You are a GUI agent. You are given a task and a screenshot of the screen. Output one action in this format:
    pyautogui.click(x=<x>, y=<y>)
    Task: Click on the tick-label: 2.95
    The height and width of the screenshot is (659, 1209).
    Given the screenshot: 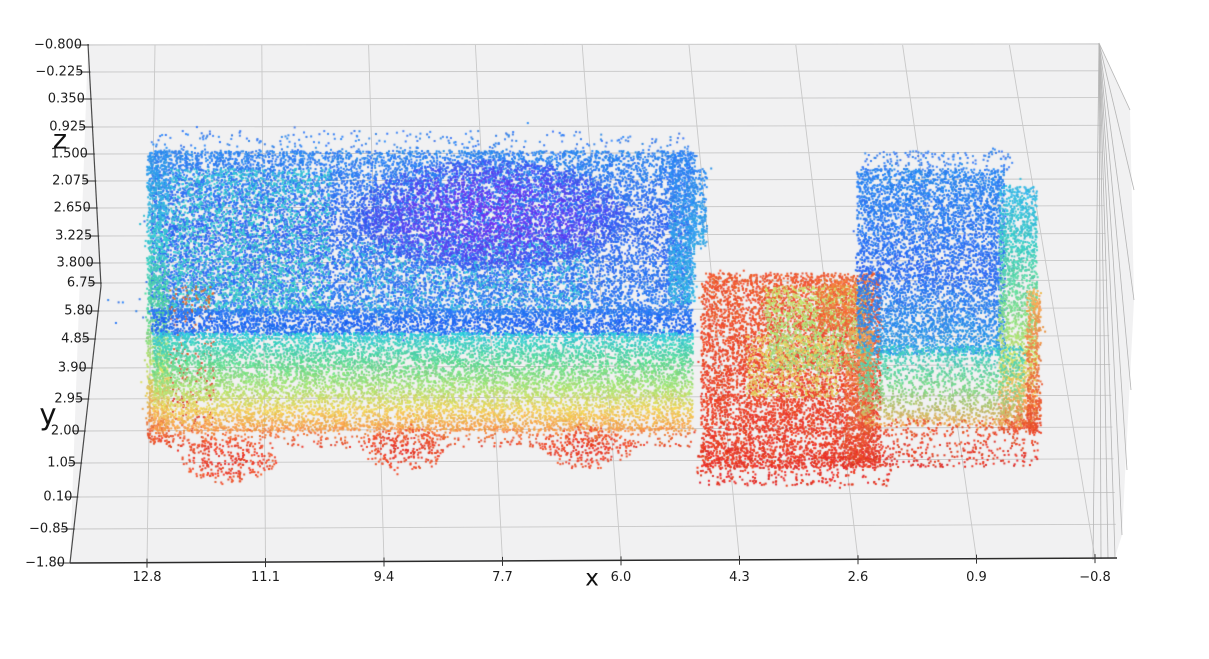 What is the action you would take?
    pyautogui.click(x=69, y=399)
    